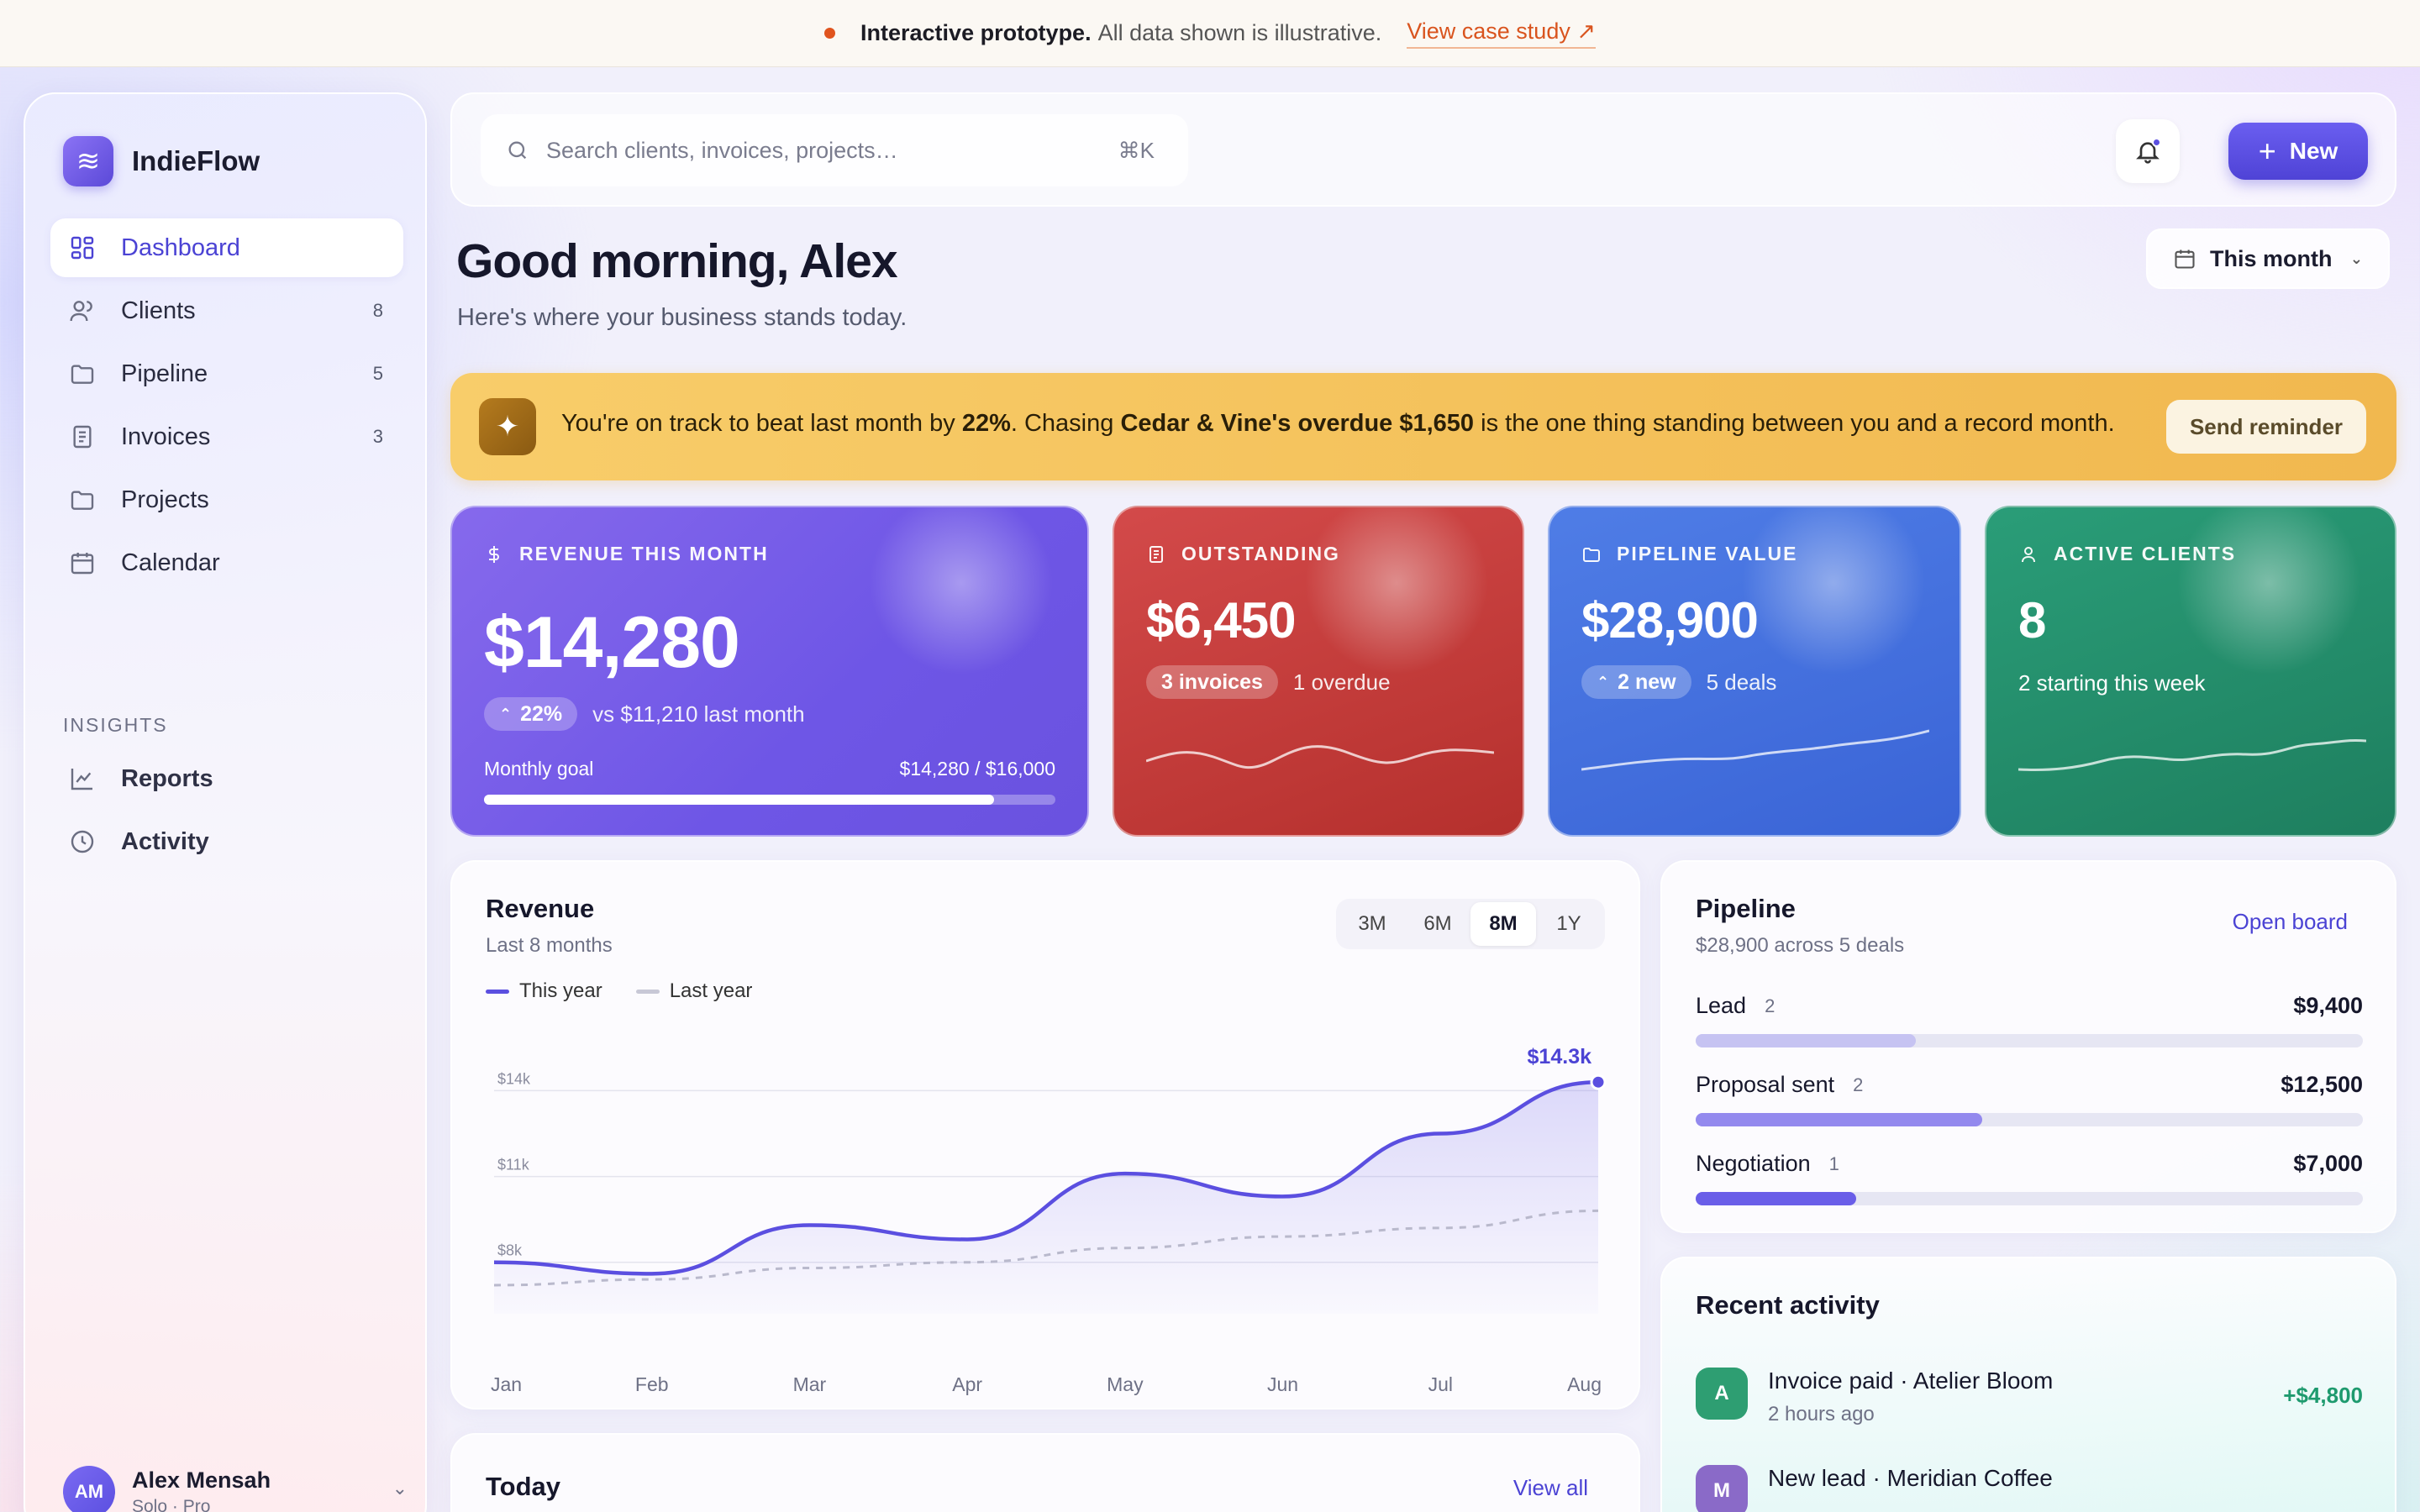  Describe the element at coordinates (226, 373) in the screenshot. I see `sidebar-item-pipeline: Pipeline 5` at that location.